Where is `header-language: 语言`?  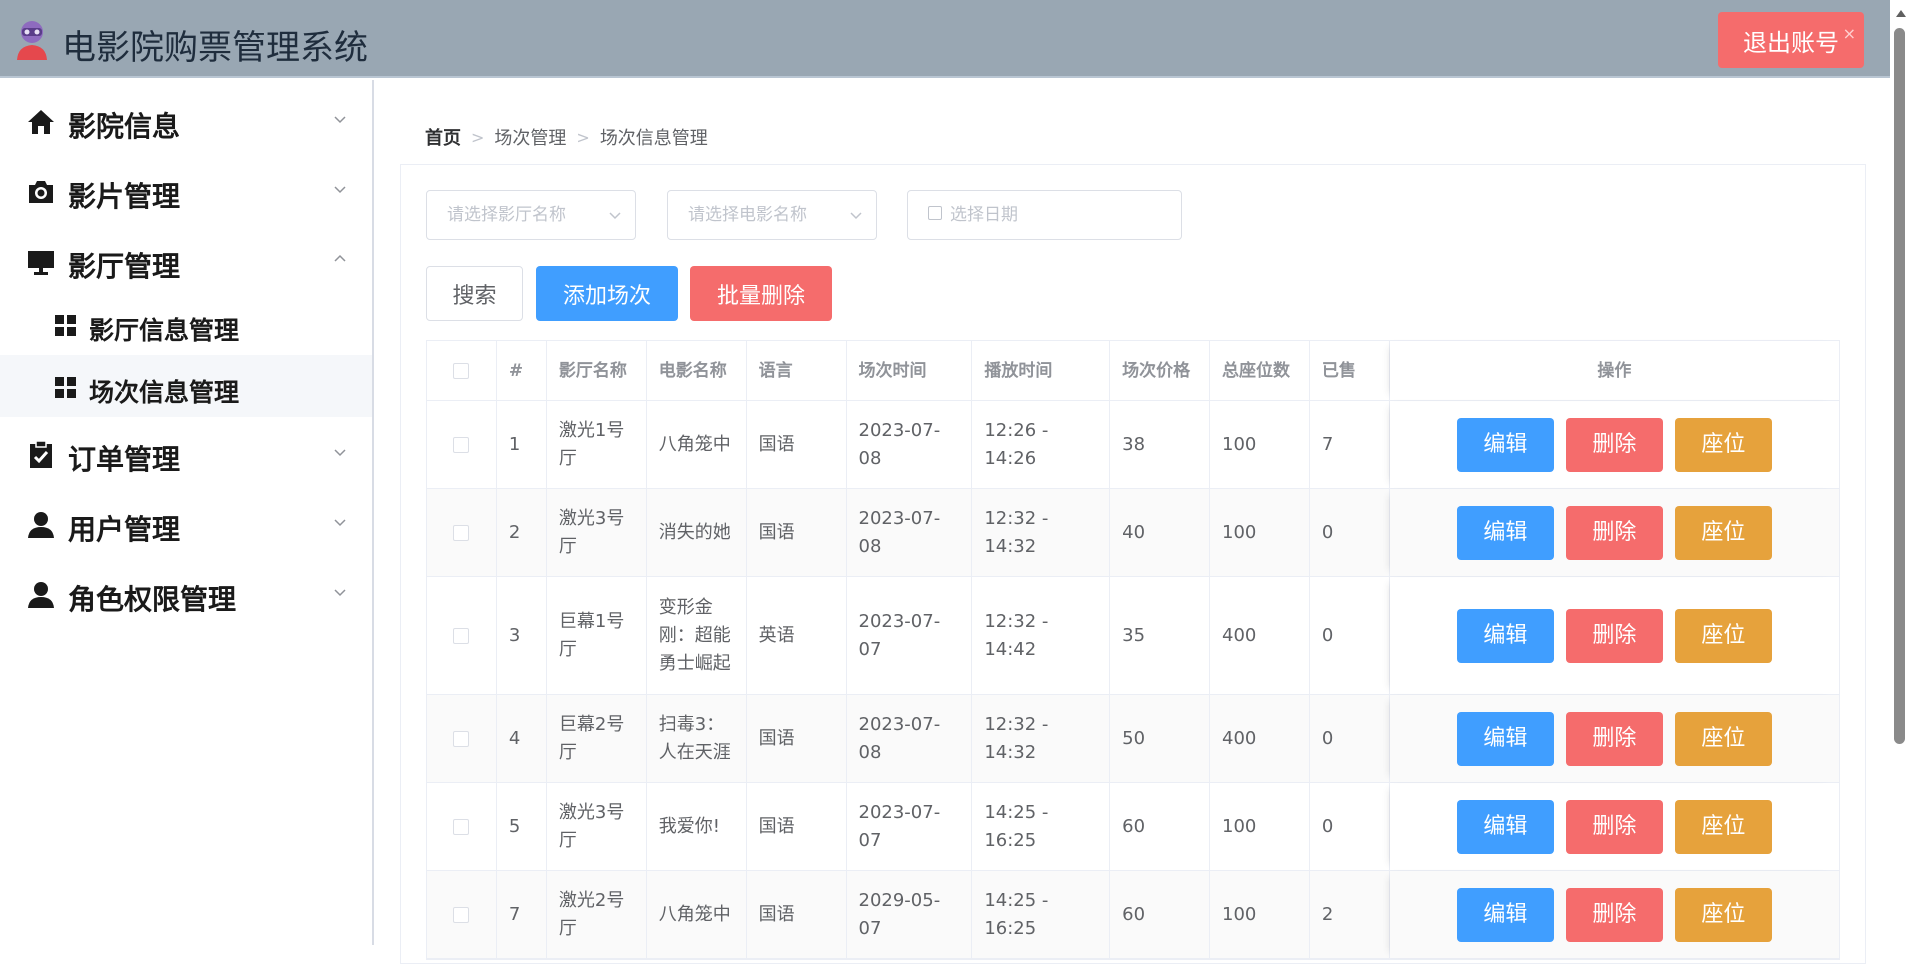 header-language: 语言 is located at coordinates (797, 370).